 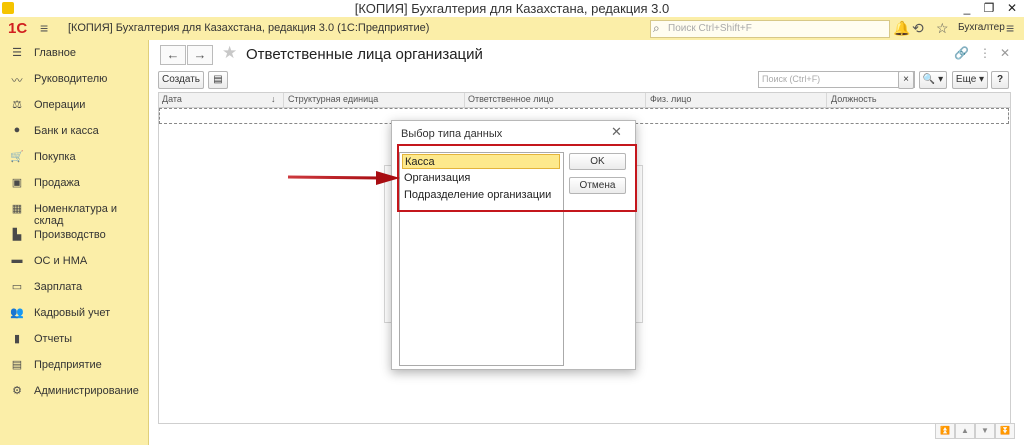 I want to click on scroll-top-icon: ⏫, so click(x=945, y=431).